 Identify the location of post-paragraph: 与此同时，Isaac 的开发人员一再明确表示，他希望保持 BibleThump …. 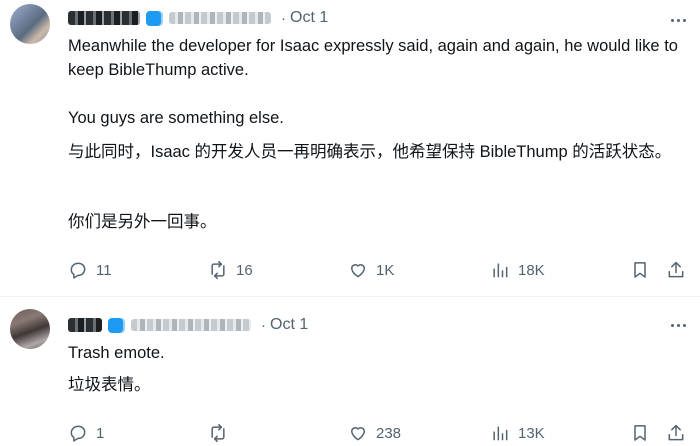
(370, 152).